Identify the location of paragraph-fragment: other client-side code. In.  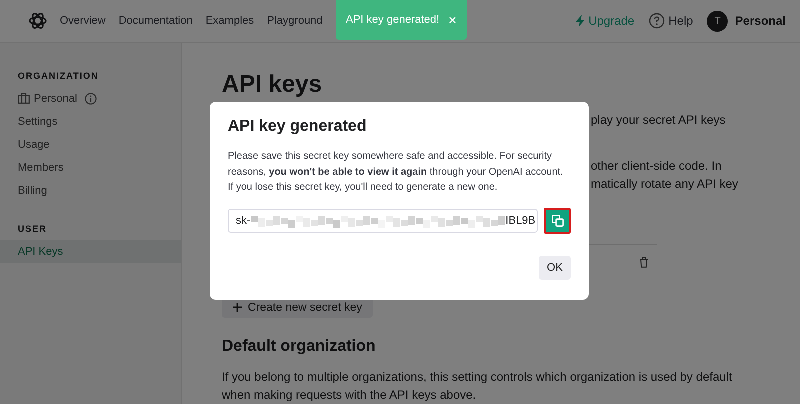
(657, 167).